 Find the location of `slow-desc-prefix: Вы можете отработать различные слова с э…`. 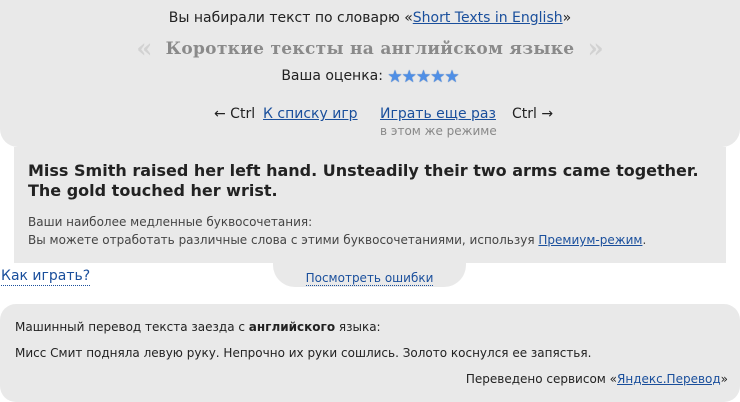

slow-desc-prefix: Вы можете отработать различные слова с э… is located at coordinates (283, 240).